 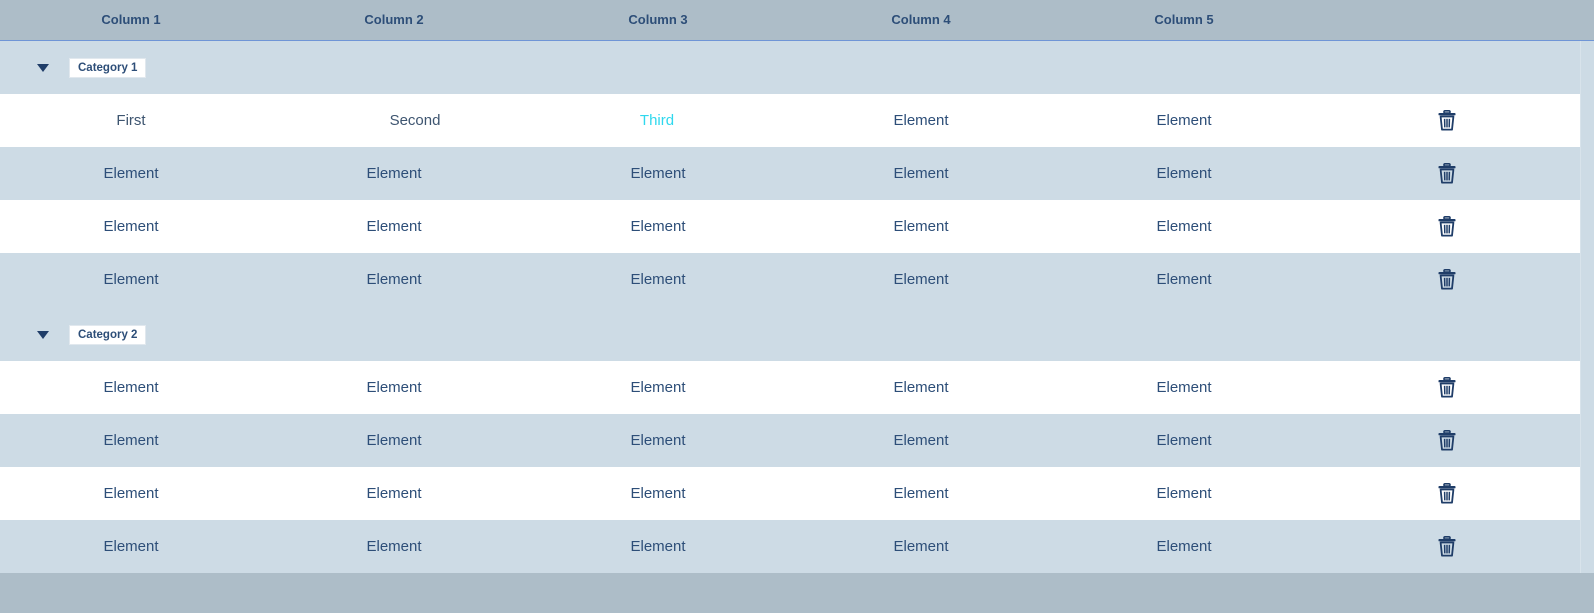 I want to click on cell-col-1: First, so click(x=131, y=120).